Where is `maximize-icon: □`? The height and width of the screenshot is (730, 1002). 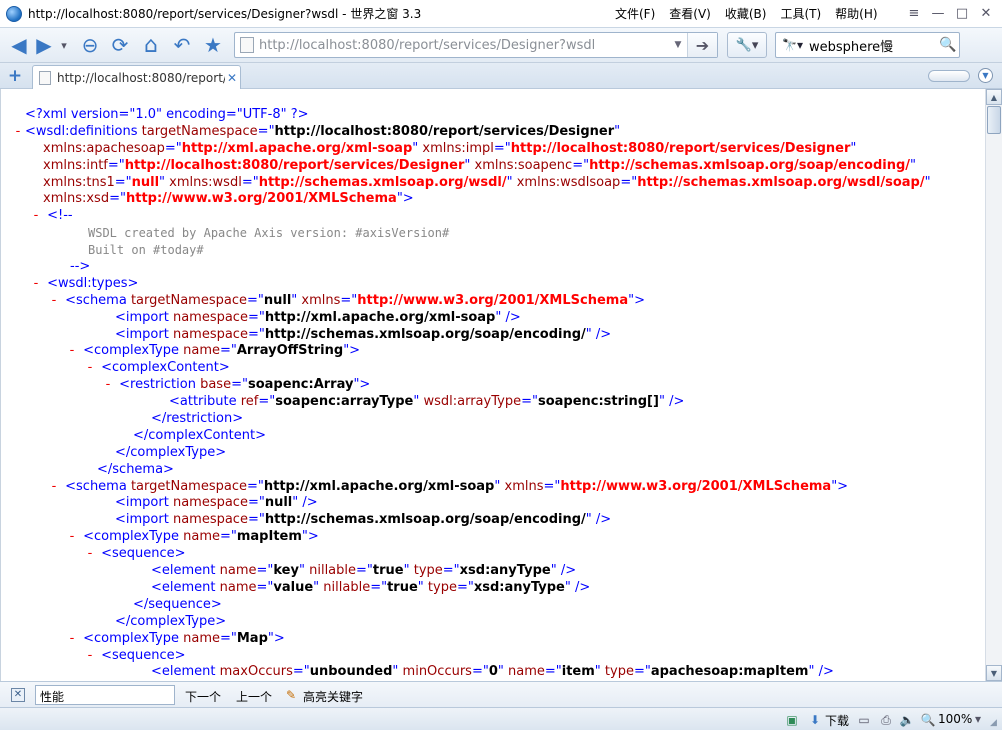
maximize-icon: □ is located at coordinates (962, 13).